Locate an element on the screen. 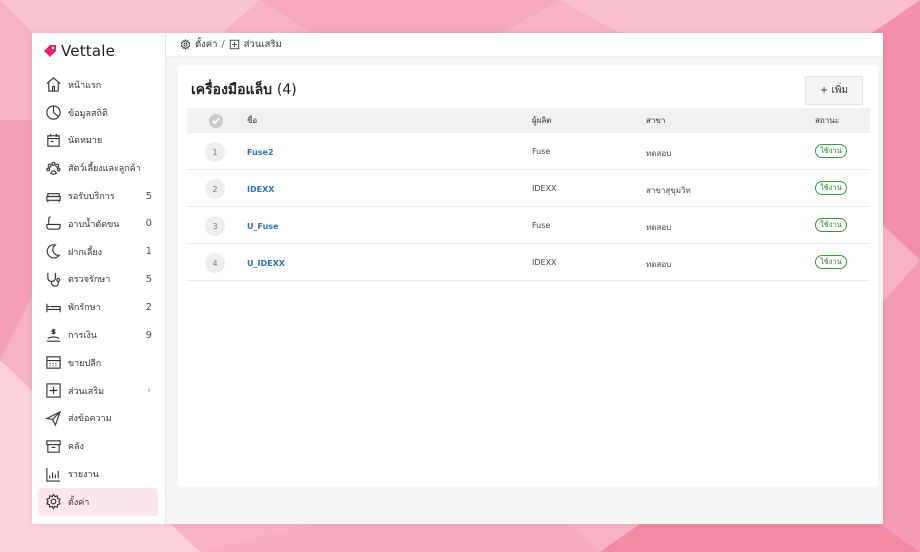 This screenshot has width=920, height=552. stats-icon is located at coordinates (53, 113).